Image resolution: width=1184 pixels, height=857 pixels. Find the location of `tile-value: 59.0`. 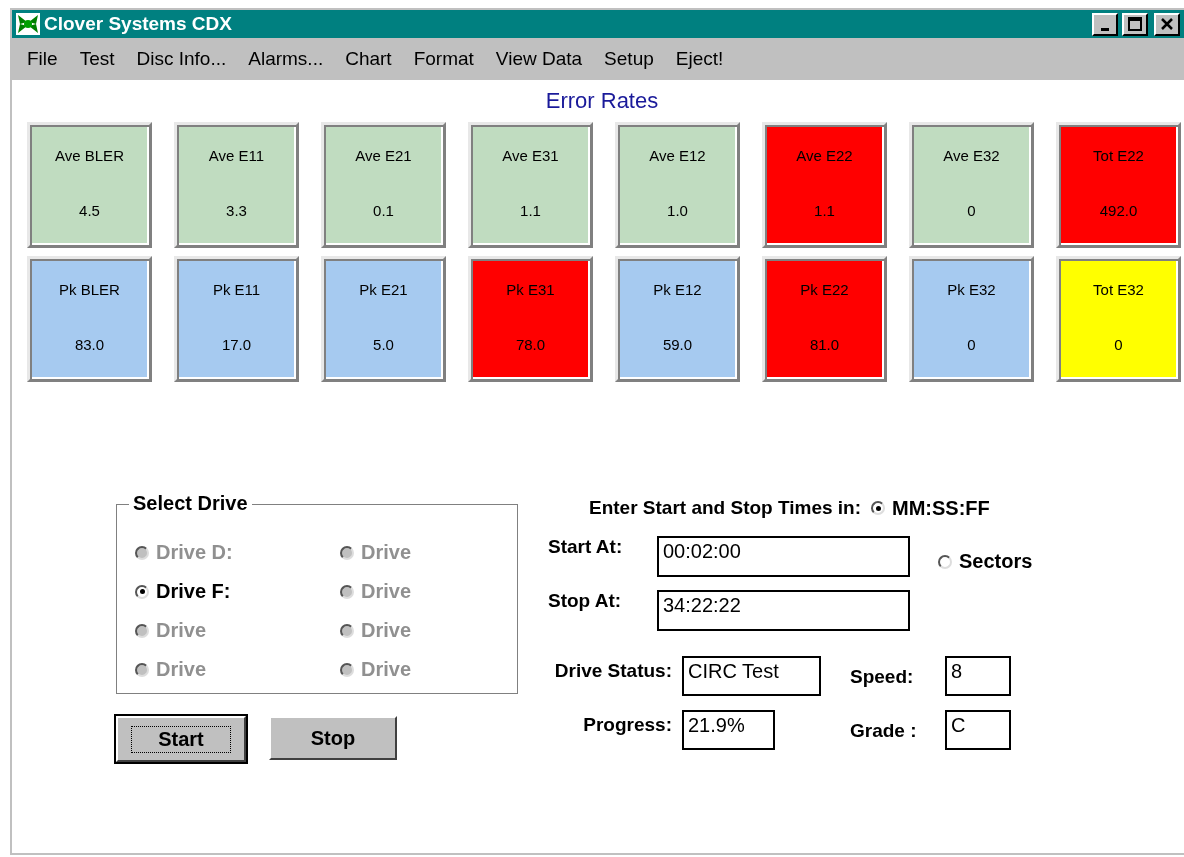

tile-value: 59.0 is located at coordinates (677, 344).